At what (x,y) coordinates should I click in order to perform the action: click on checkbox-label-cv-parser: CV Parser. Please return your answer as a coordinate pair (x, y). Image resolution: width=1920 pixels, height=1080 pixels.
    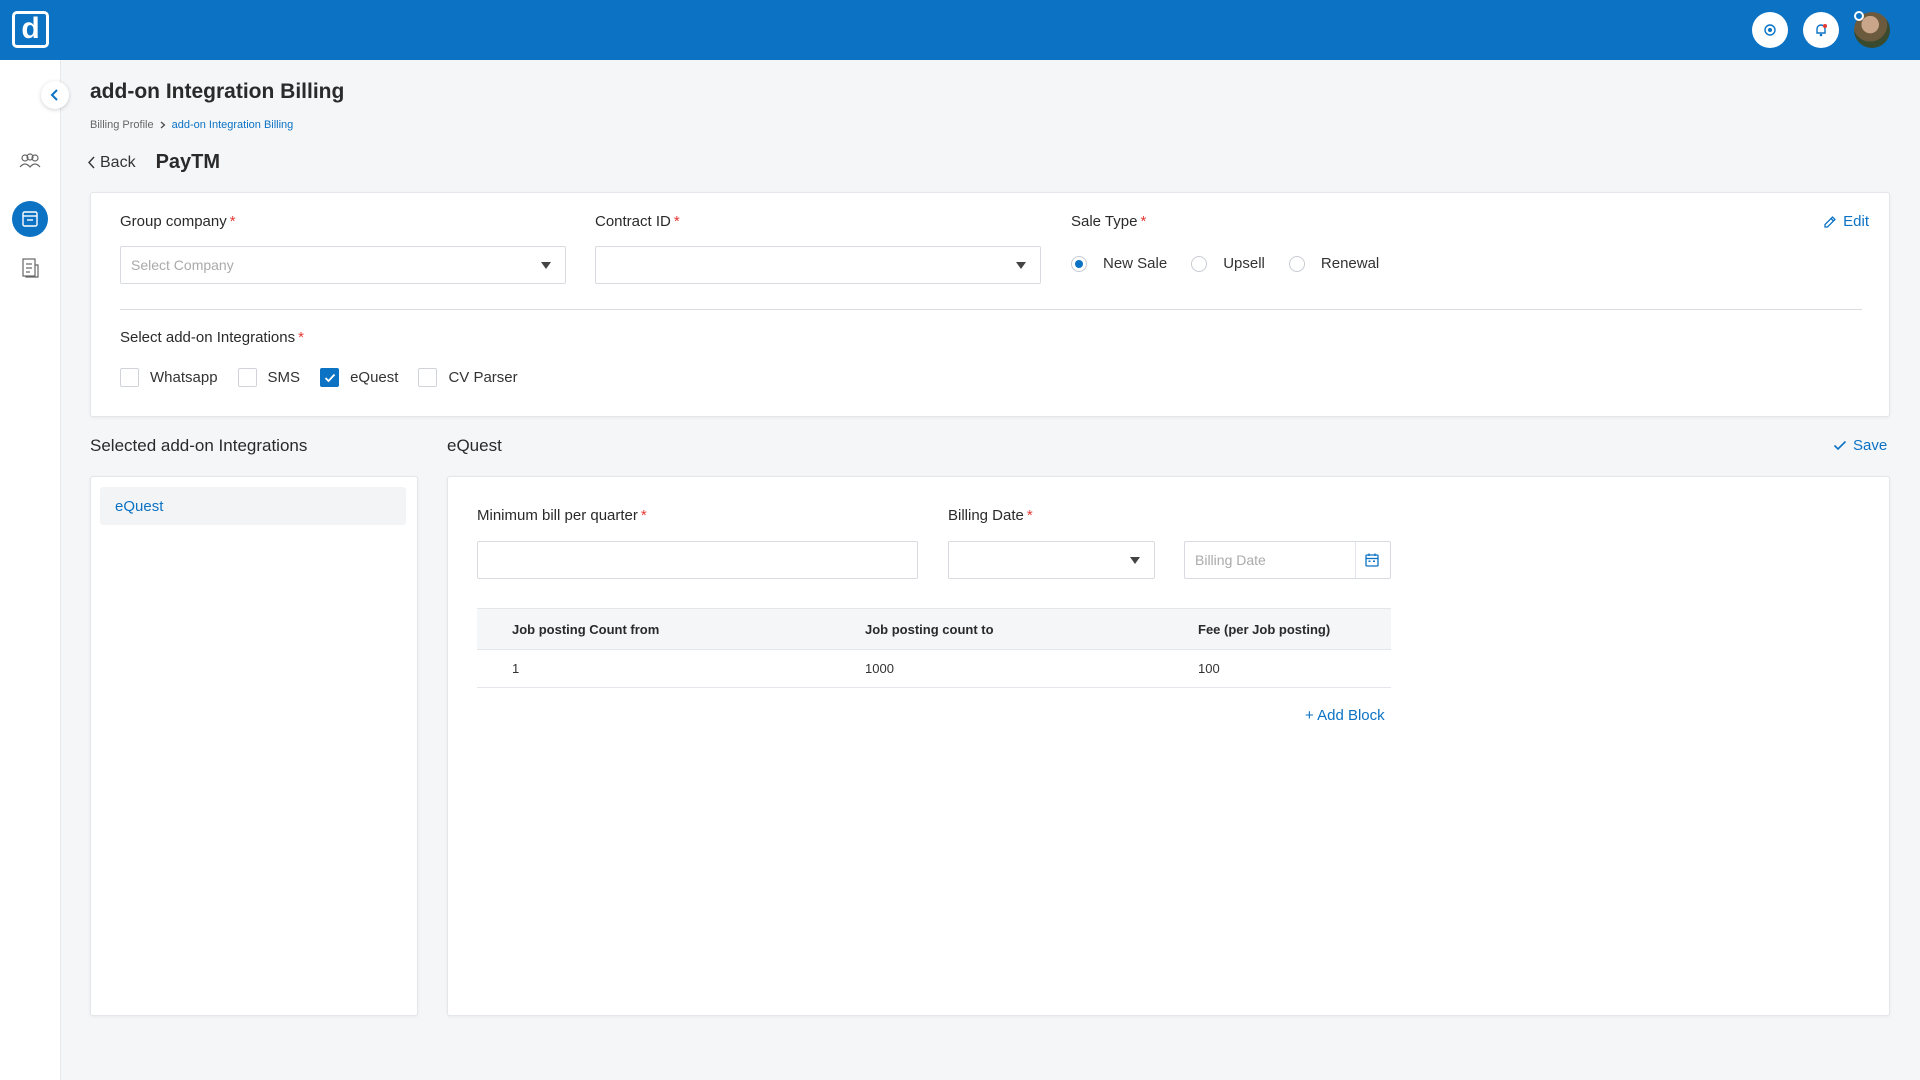
    Looking at the image, I should click on (482, 377).